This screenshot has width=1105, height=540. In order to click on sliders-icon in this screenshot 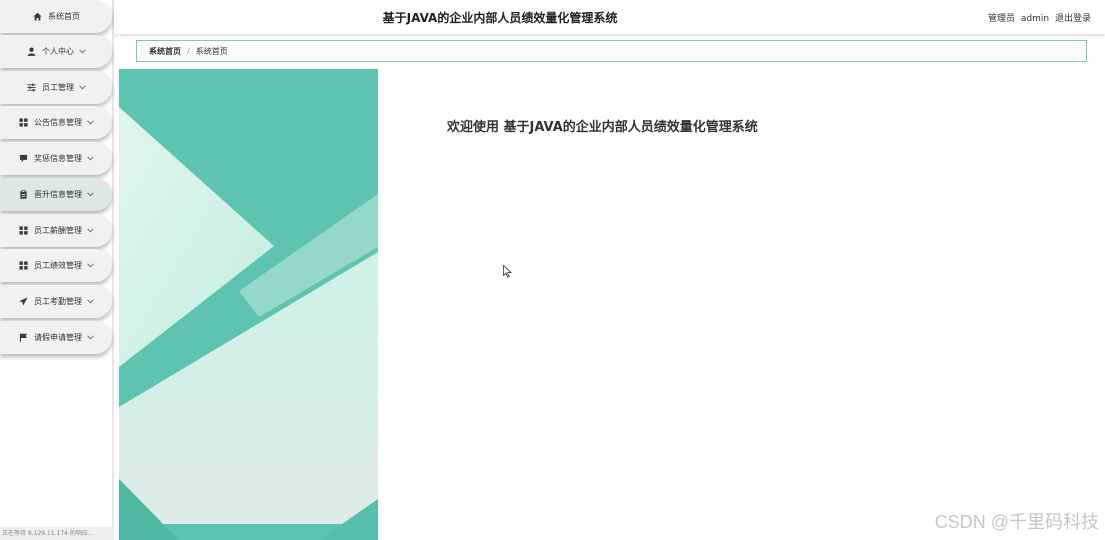, I will do `click(31, 88)`.